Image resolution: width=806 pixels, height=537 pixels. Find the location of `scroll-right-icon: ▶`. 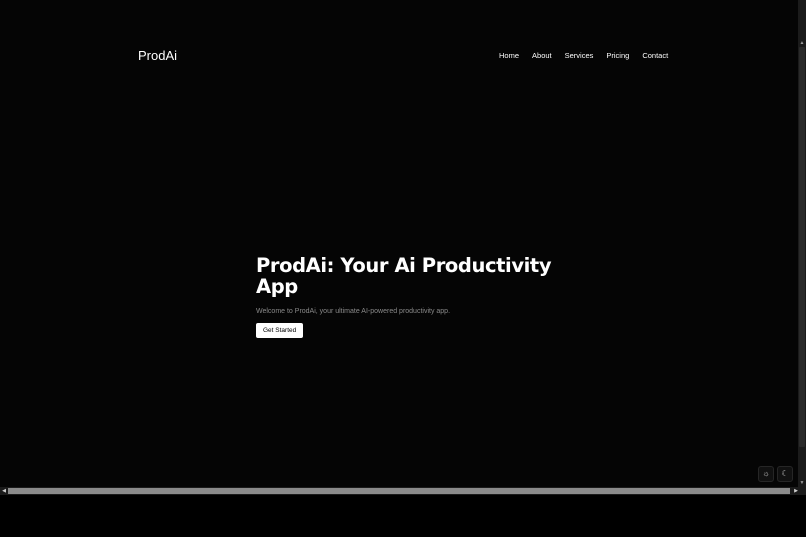

scroll-right-icon: ▶ is located at coordinates (796, 491).